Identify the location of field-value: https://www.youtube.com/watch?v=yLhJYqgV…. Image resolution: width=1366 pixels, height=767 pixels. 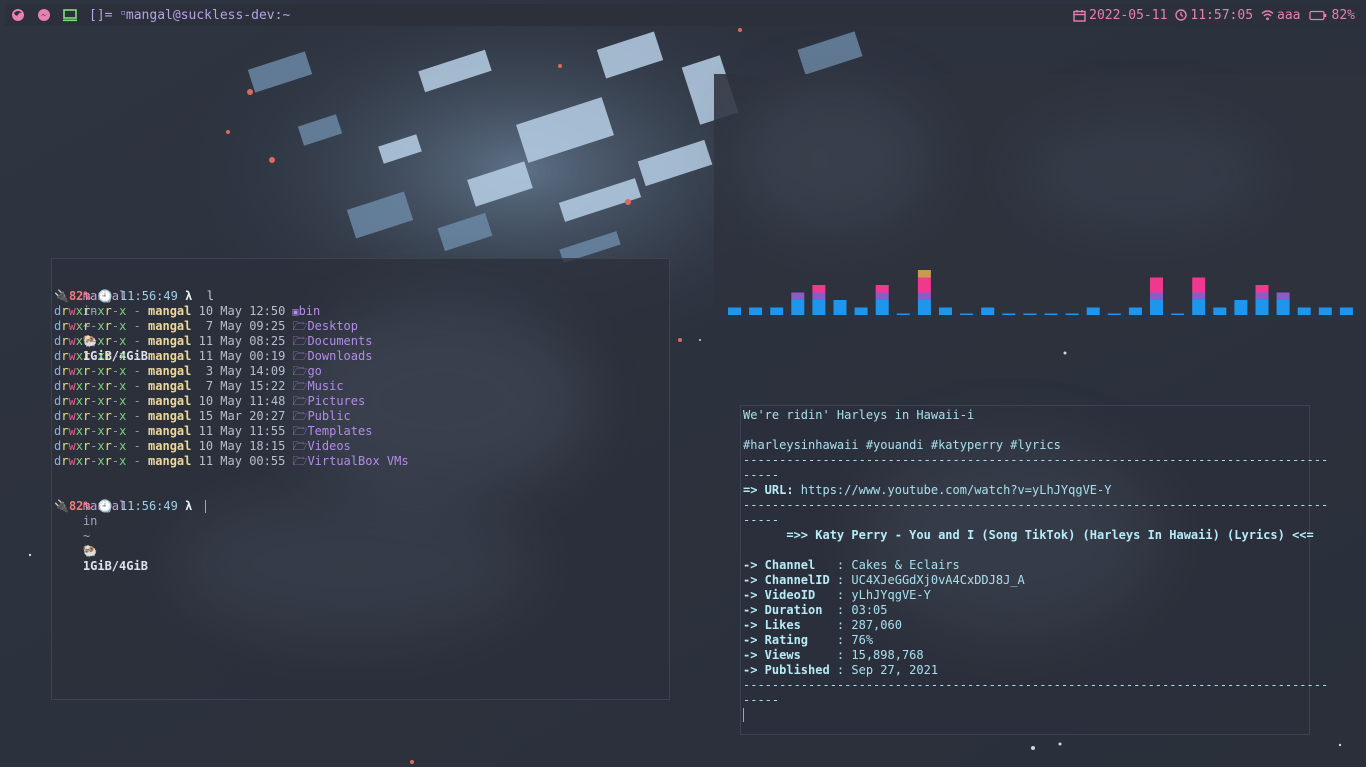
(953, 490).